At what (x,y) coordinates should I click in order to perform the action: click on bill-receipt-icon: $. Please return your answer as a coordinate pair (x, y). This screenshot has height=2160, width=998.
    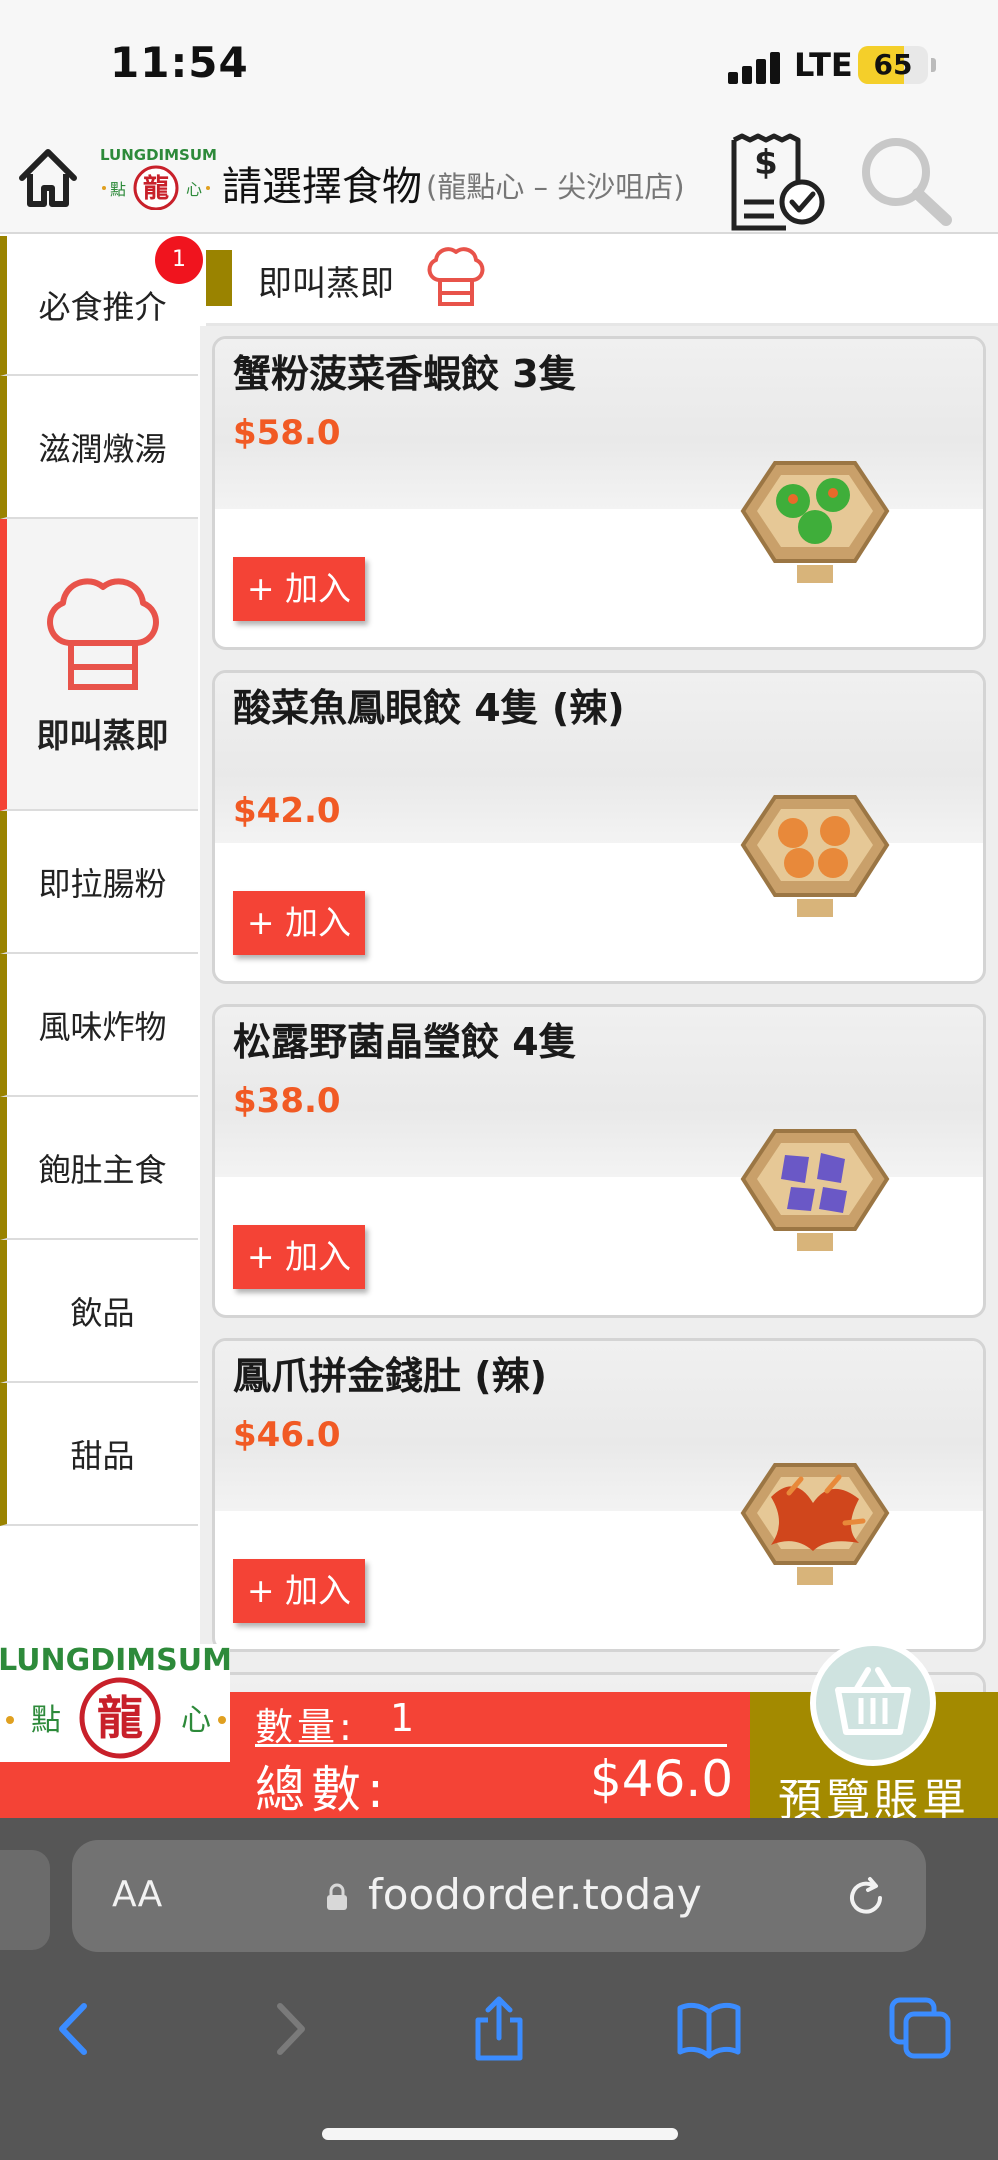
    Looking at the image, I should click on (778, 182).